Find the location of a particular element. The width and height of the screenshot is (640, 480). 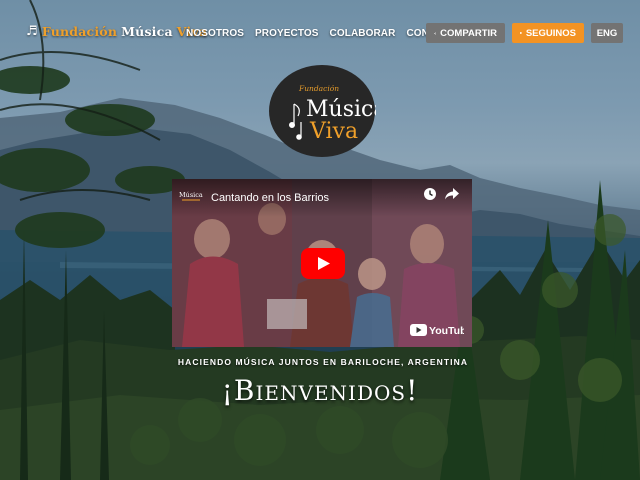

youtube-play-button-icon is located at coordinates (323, 263).